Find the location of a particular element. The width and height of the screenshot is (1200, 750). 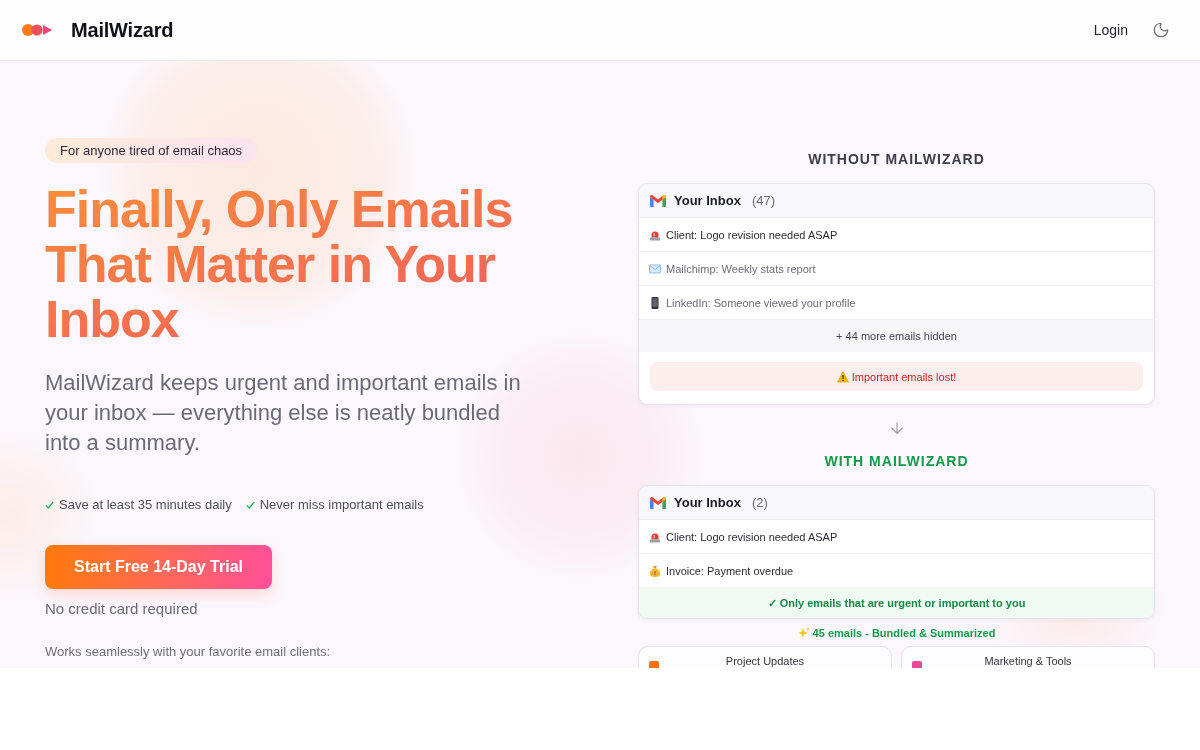

phone-icon is located at coordinates (655, 302).